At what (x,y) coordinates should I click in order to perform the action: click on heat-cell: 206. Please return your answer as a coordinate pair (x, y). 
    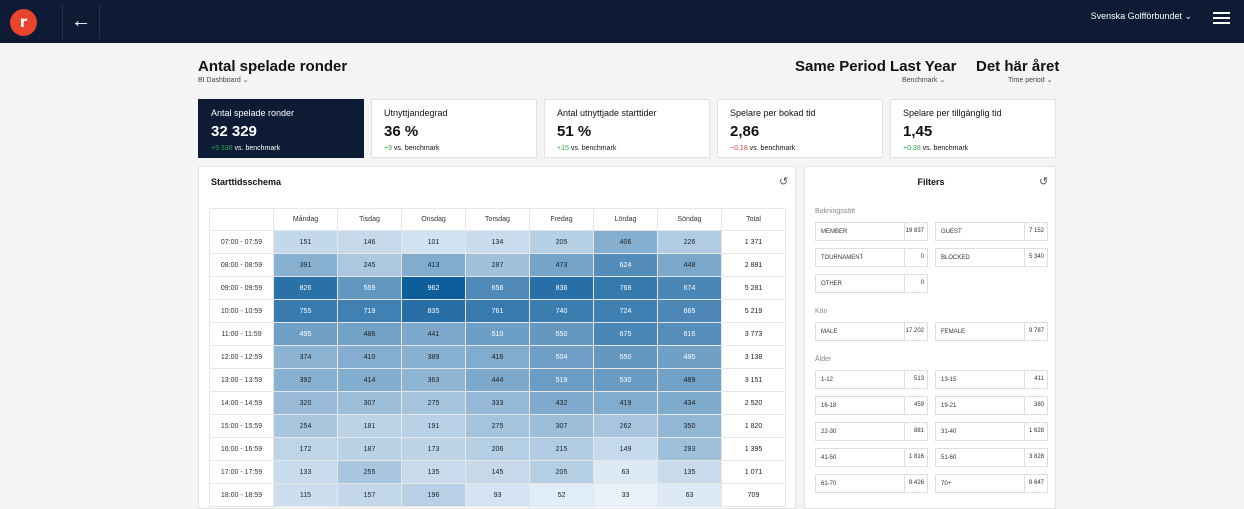
    Looking at the image, I should click on (497, 449).